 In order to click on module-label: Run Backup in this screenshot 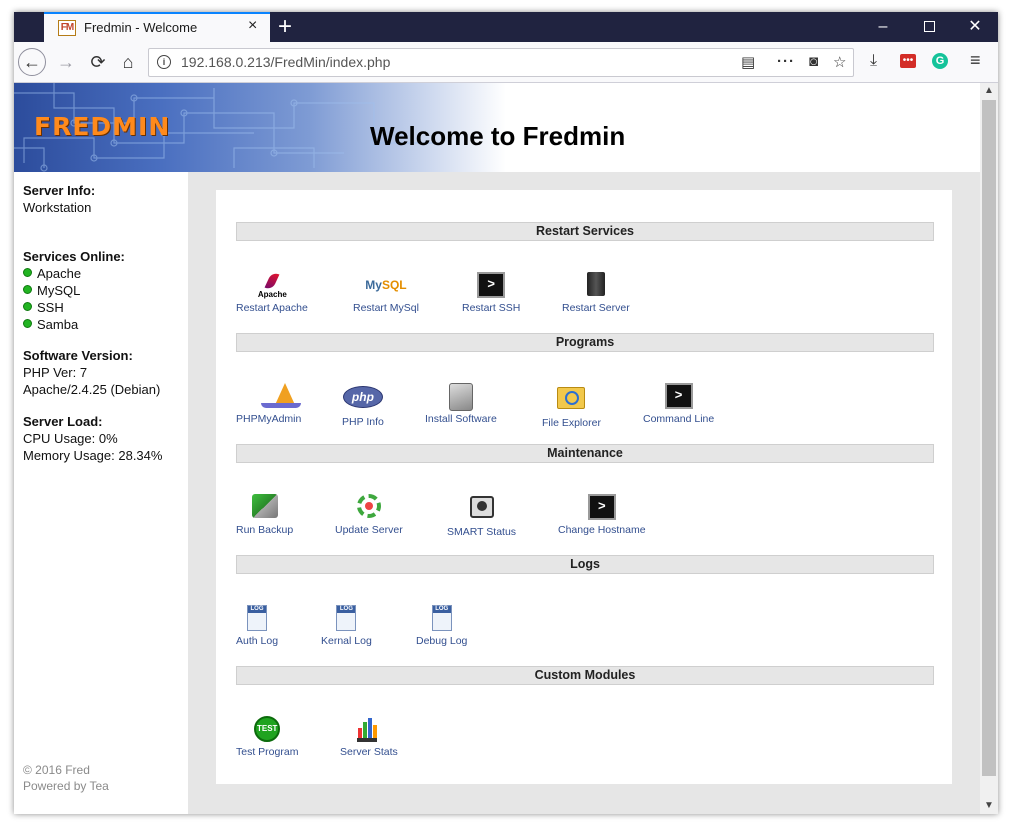, I will do `click(265, 530)`.